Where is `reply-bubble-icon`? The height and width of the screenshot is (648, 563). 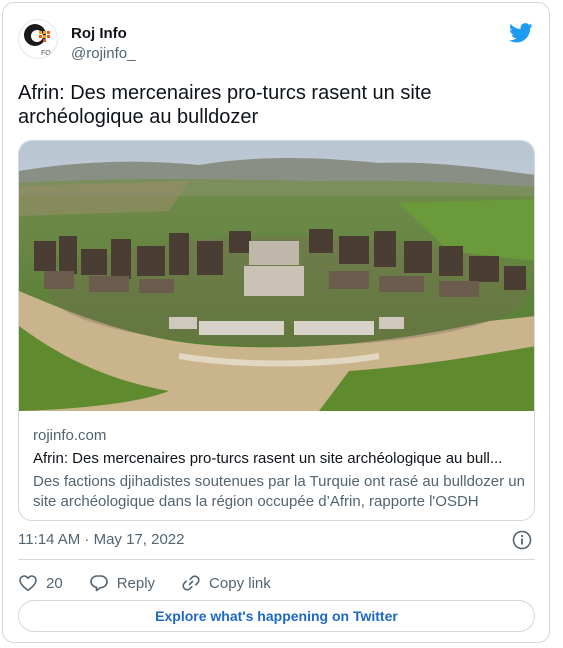
reply-bubble-icon is located at coordinates (98, 583).